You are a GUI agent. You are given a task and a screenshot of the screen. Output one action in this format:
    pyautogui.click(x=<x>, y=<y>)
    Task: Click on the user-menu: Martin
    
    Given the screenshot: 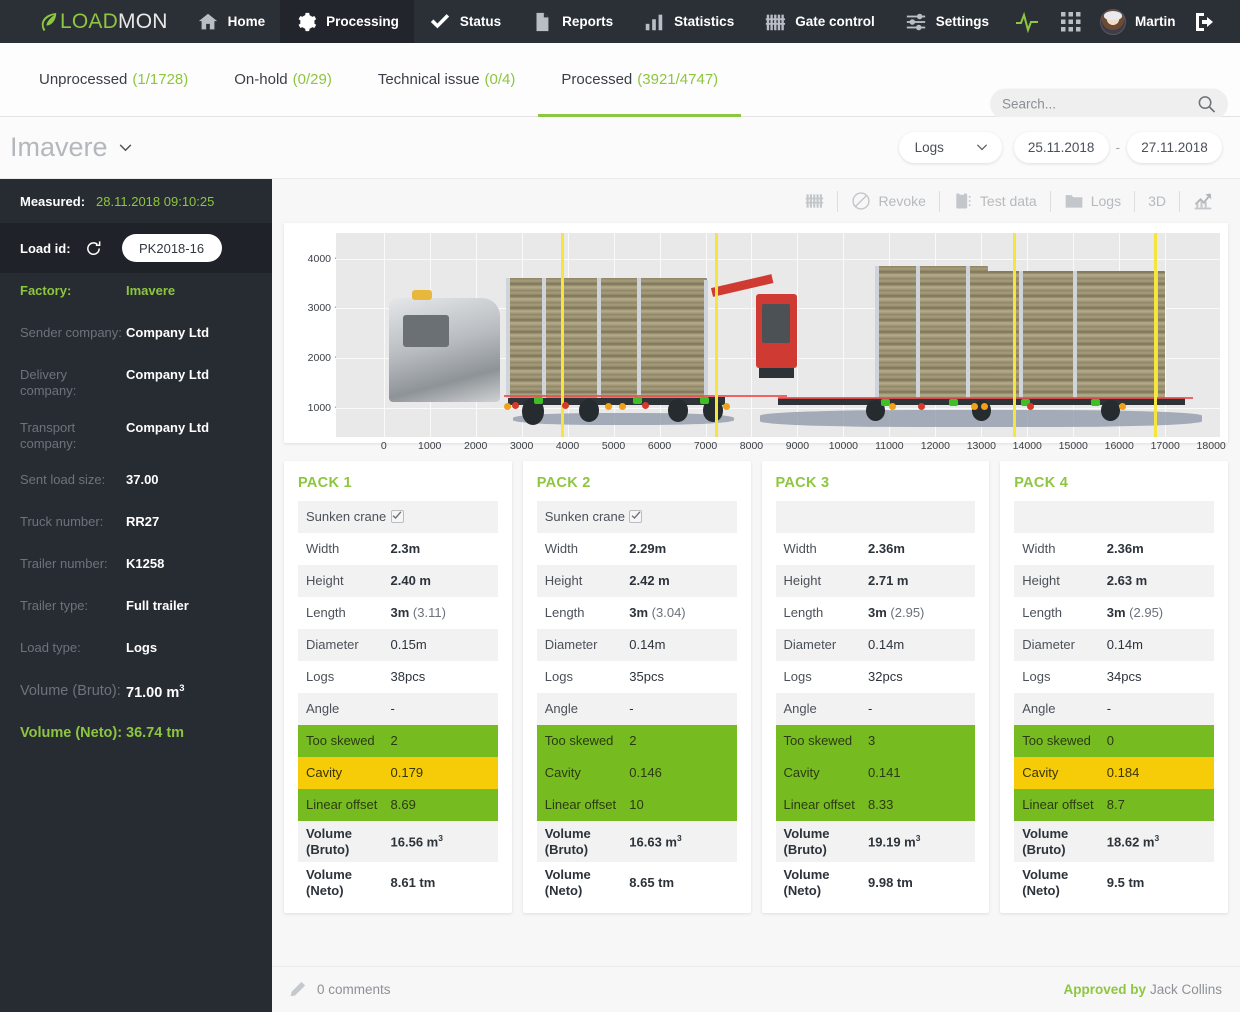 What is the action you would take?
    pyautogui.click(x=1138, y=21)
    